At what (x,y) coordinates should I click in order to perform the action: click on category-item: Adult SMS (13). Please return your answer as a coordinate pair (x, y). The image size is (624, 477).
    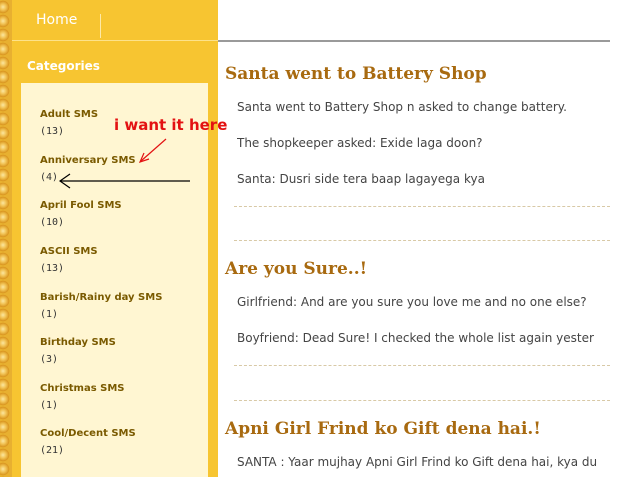
    Looking at the image, I should click on (69, 123).